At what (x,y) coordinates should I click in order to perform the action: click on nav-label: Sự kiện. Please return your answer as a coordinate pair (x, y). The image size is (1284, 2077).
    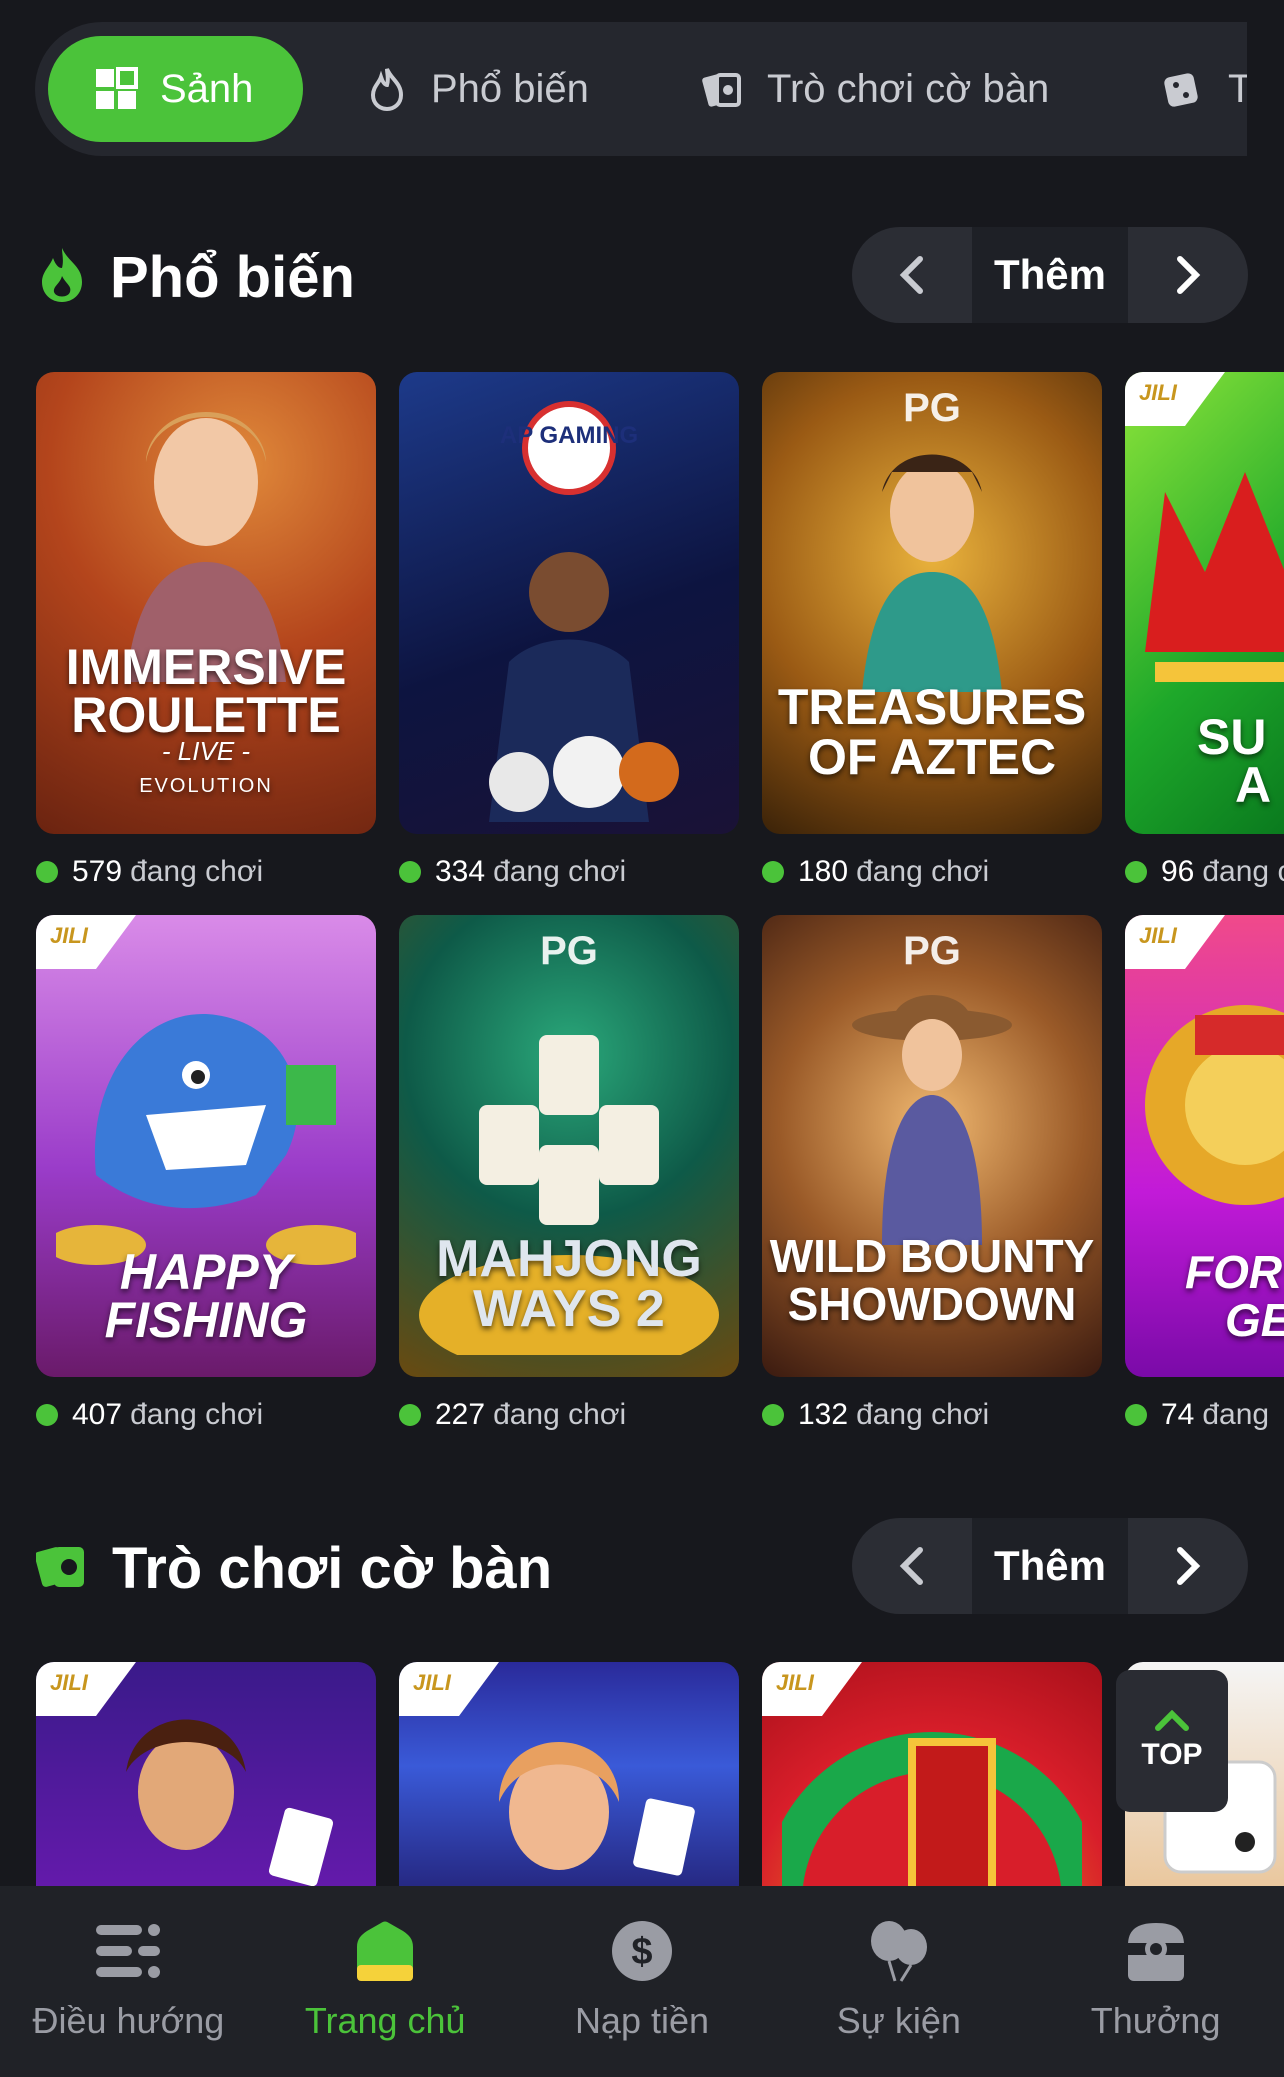
    Looking at the image, I should click on (898, 2020).